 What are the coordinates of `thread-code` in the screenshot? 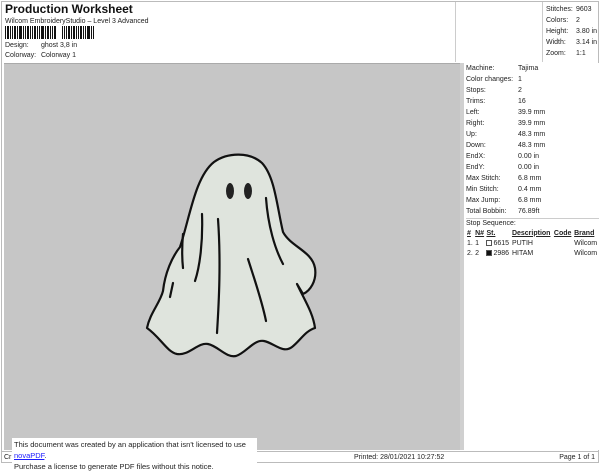 It's located at (563, 243).